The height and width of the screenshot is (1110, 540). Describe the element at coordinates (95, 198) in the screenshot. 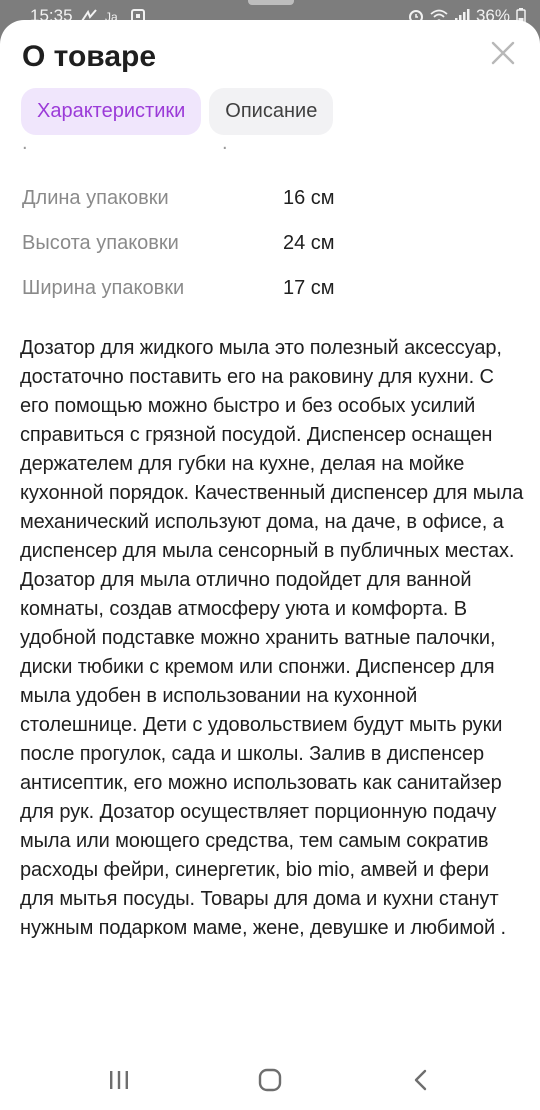

I see `spec-label: Длина упаковки` at that location.